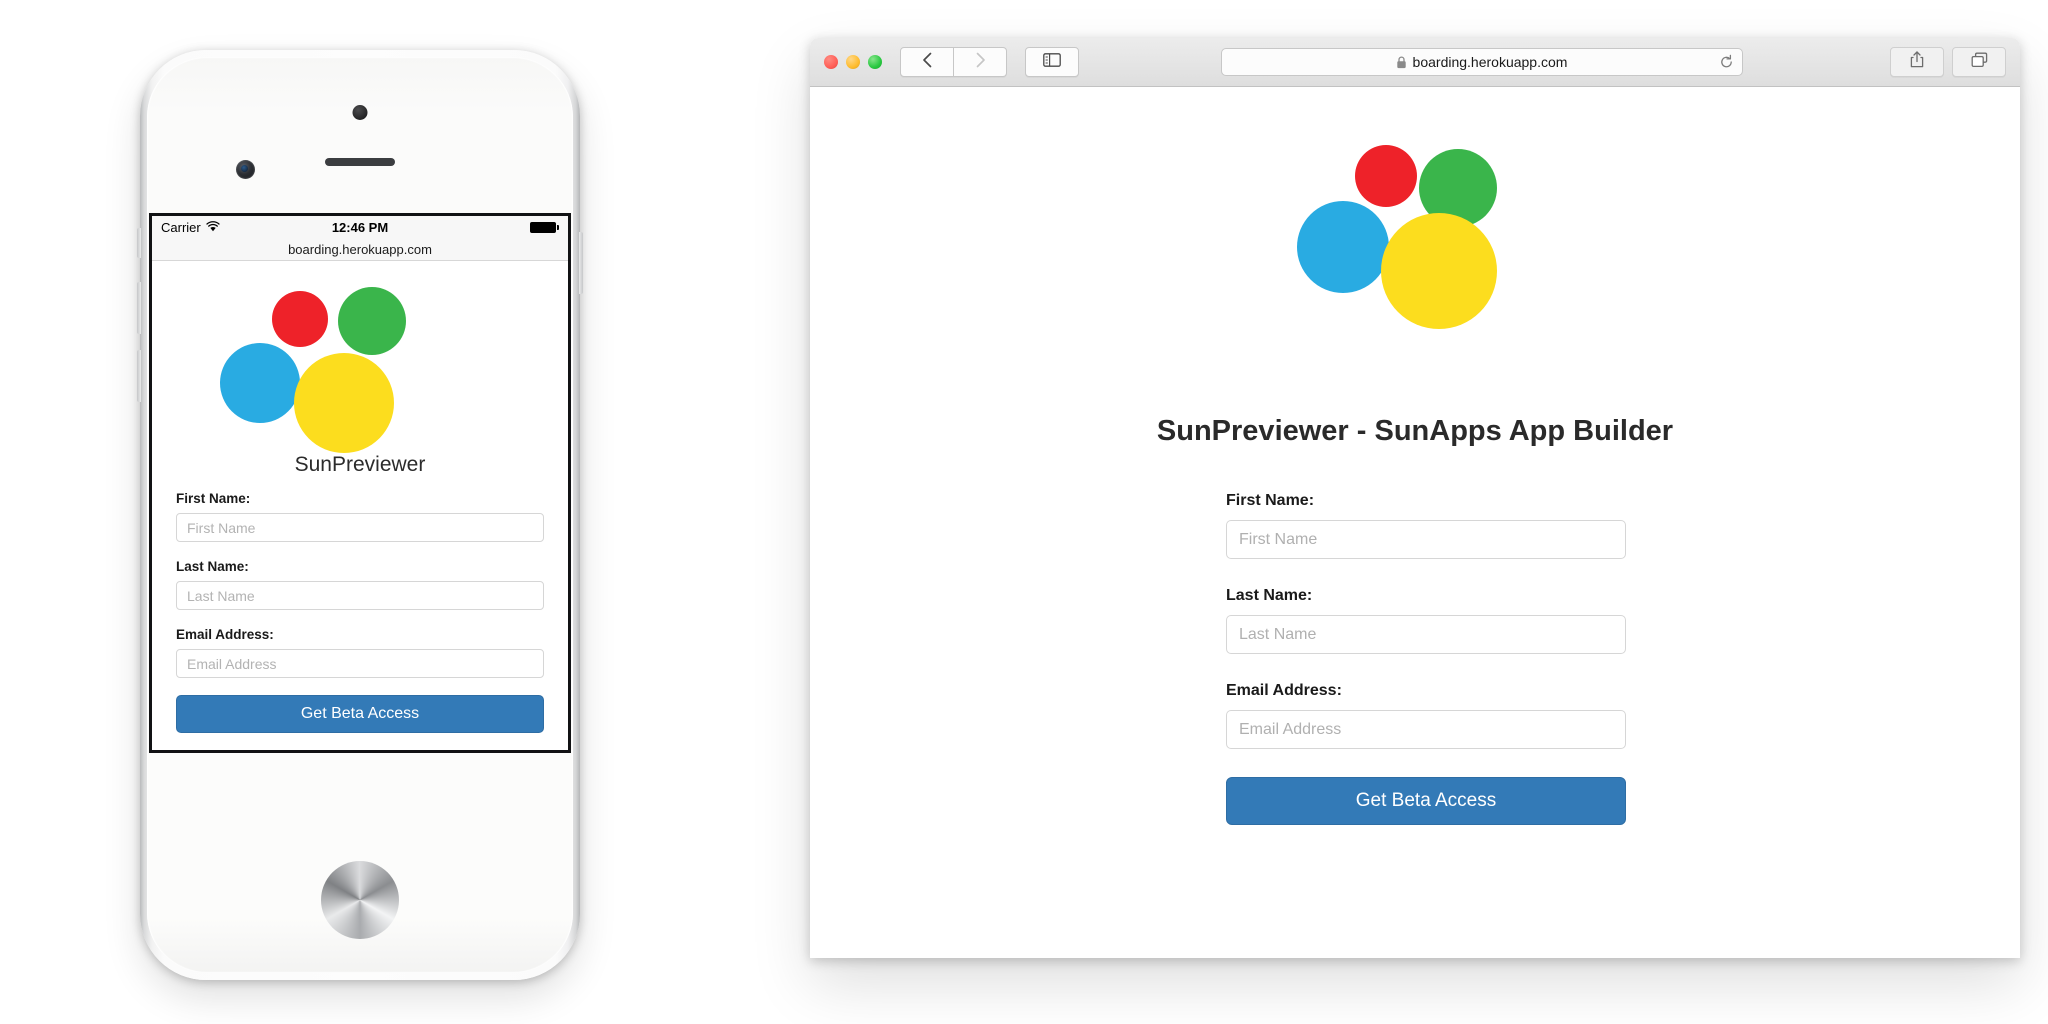  I want to click on address-bar-url: boarding.herokuapp.com, so click(1490, 62).